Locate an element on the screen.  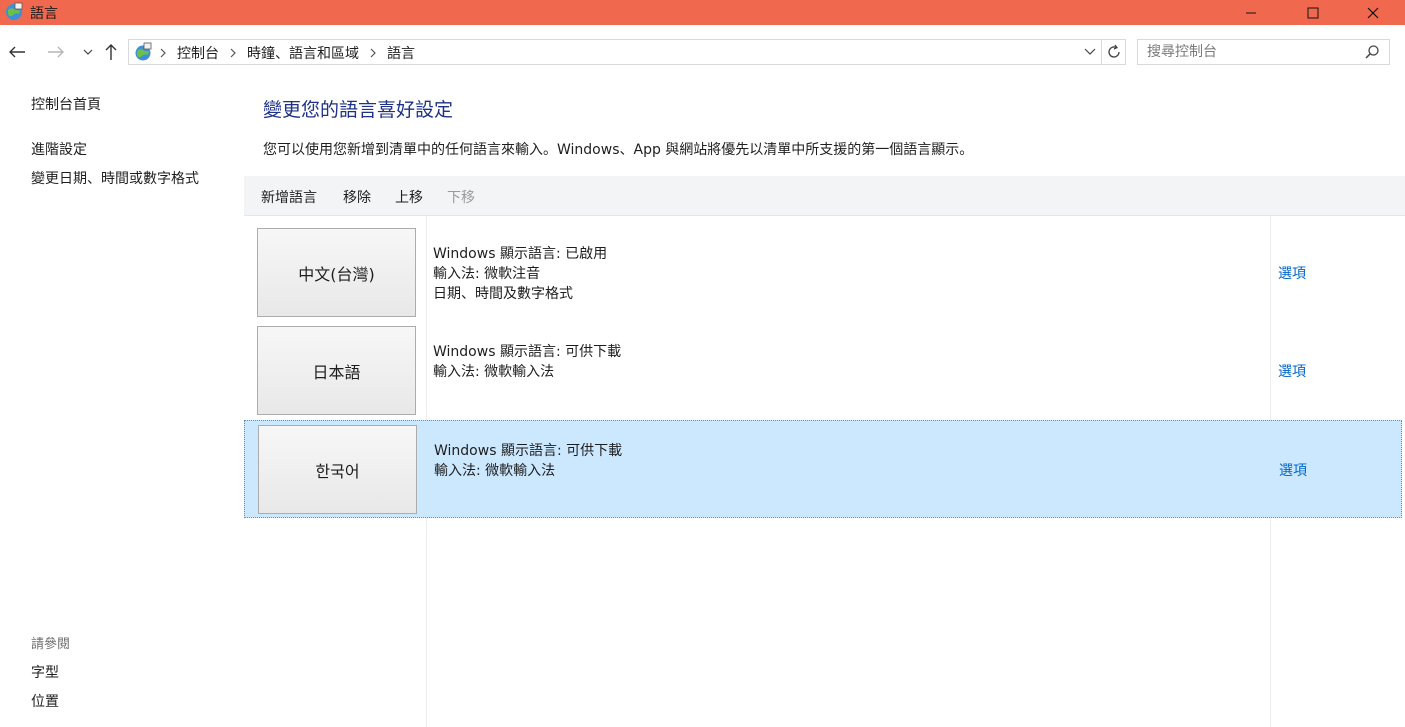
window-title: 語言 is located at coordinates (44, 14).